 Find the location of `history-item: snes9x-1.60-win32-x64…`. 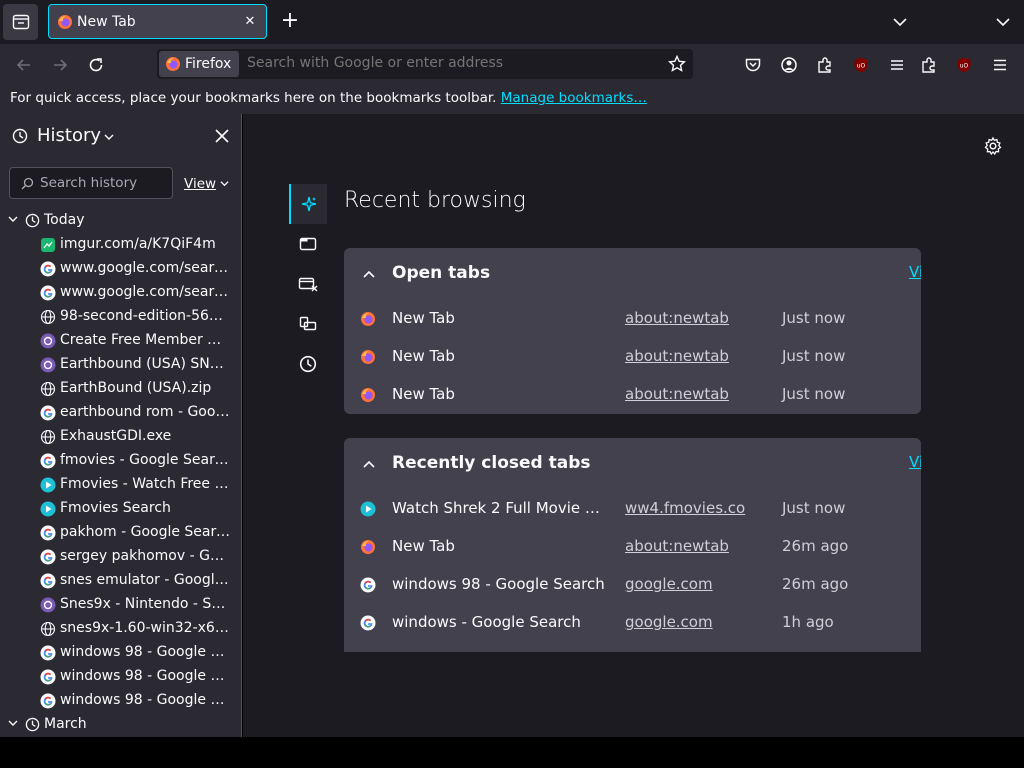

history-item: snes9x-1.60-win32-x64… is located at coordinates (120, 629).